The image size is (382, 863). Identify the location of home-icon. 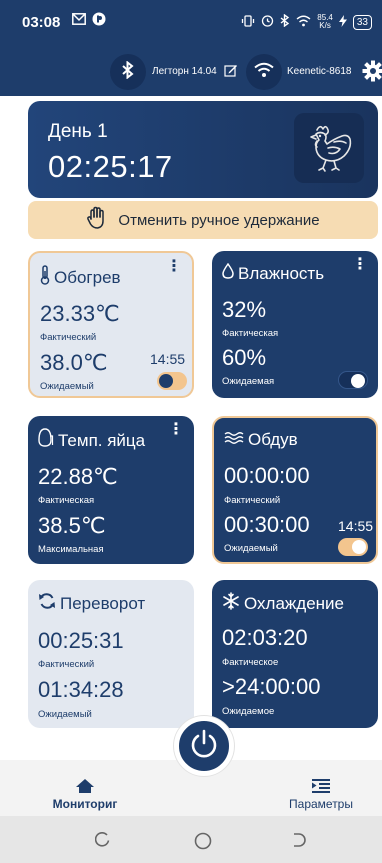
(85, 787).